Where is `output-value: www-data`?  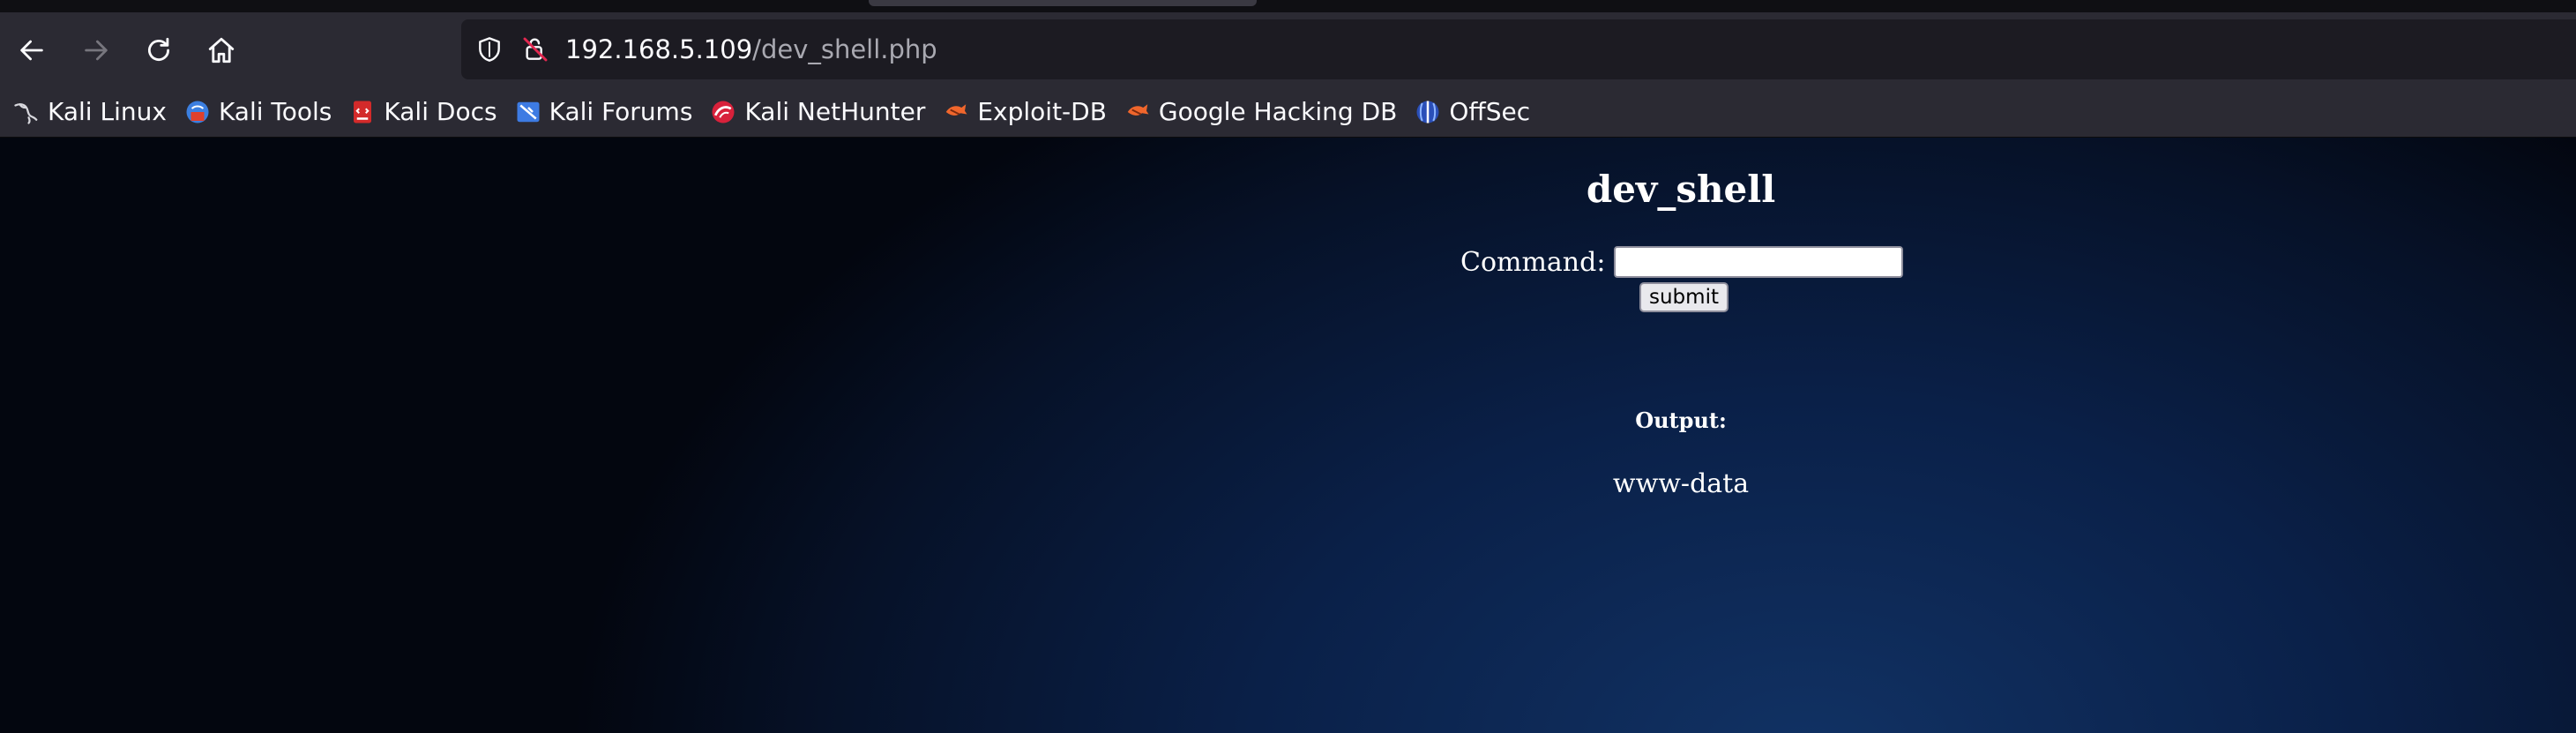
output-value: www-data is located at coordinates (1681, 483).